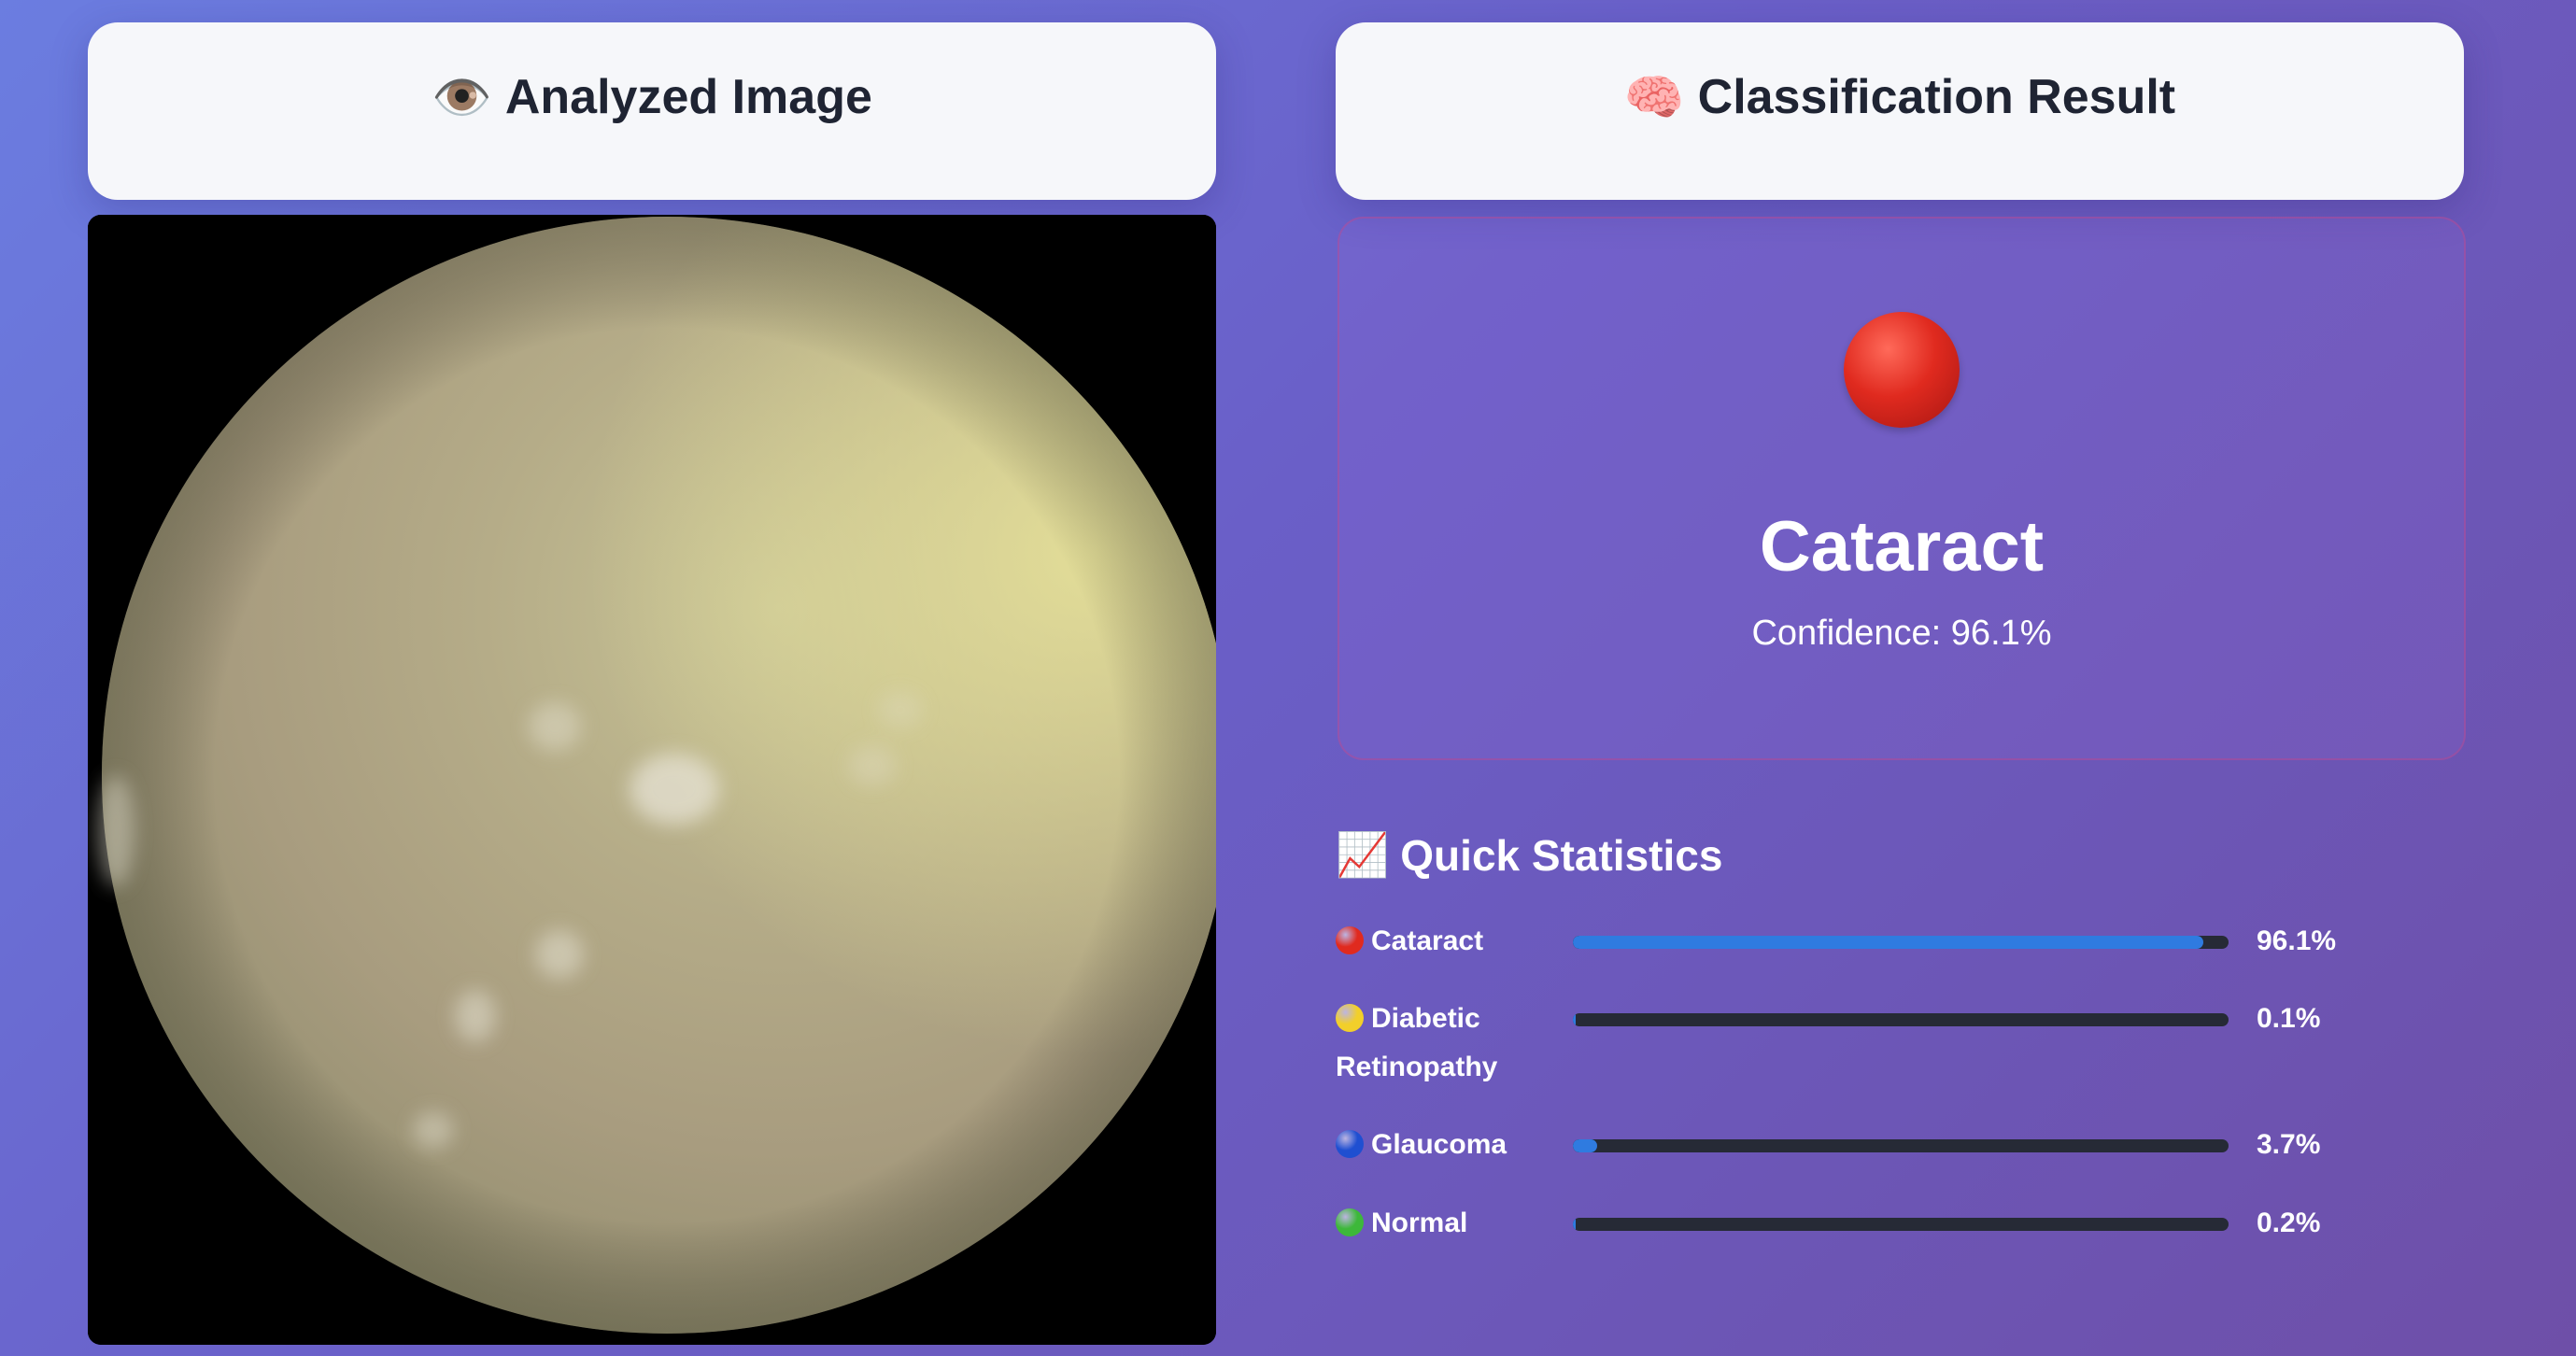 The height and width of the screenshot is (1356, 2576). Describe the element at coordinates (2289, 1145) in the screenshot. I see `stat-percent: 3.7%` at that location.